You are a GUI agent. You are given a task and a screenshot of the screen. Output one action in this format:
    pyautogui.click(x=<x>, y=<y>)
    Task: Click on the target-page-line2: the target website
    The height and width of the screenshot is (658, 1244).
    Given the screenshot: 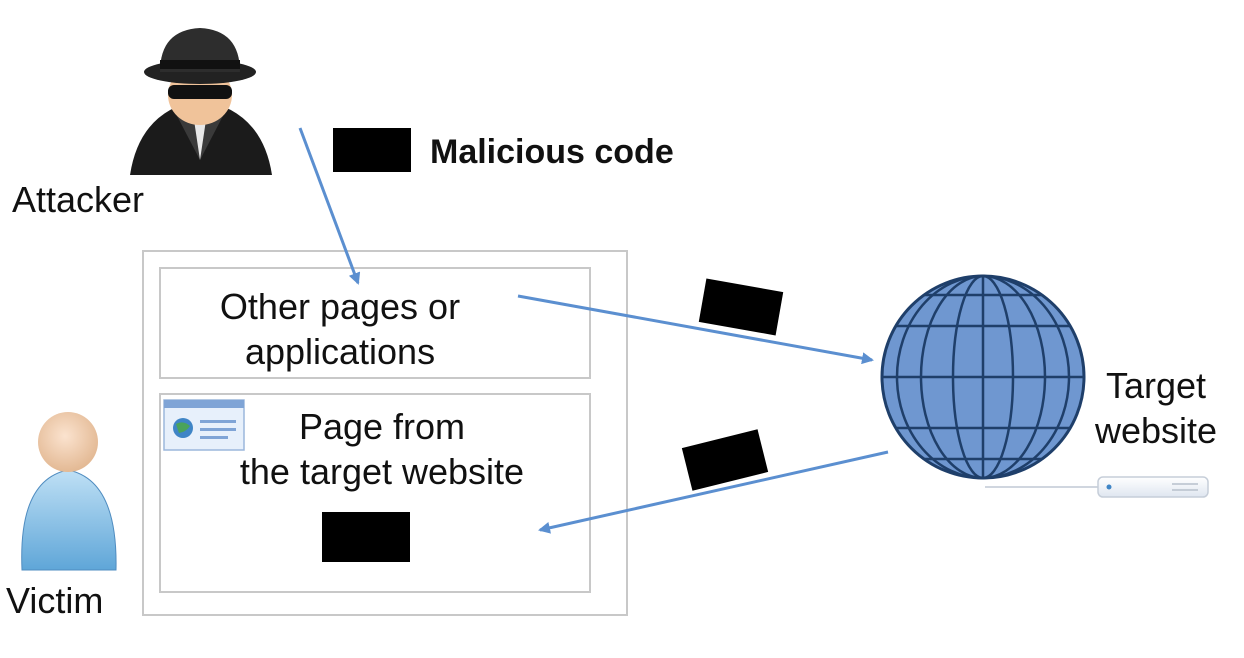 What is the action you would take?
    pyautogui.click(x=382, y=471)
    